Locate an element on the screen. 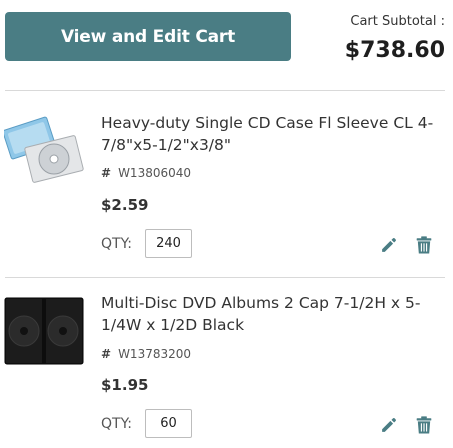 This screenshot has width=453, height=448. dvd-album-thumbnail is located at coordinates (44, 331).